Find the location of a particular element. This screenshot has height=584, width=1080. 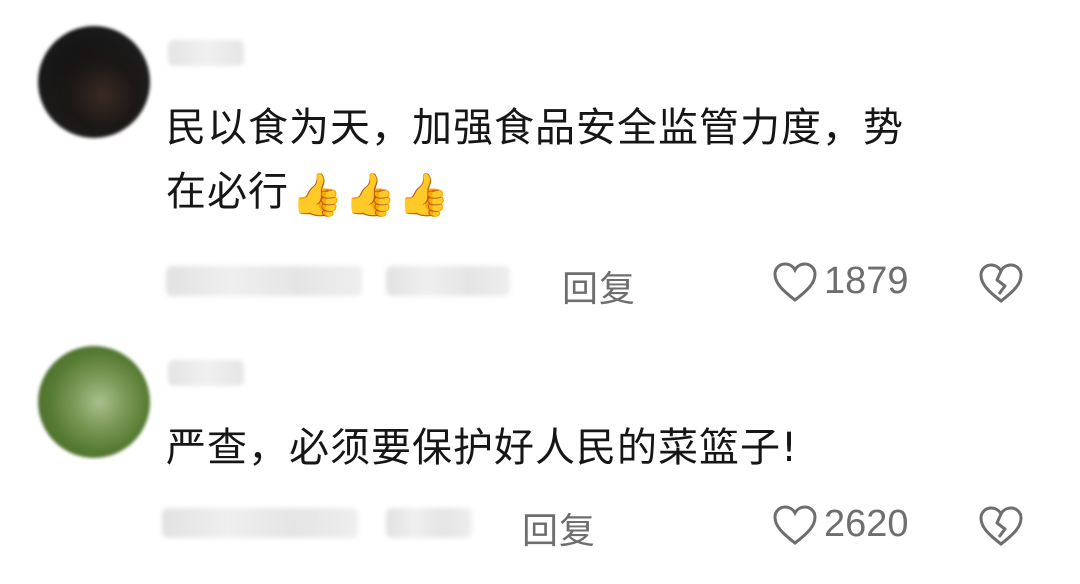

comment-text-line: 在必行👍👍👍 is located at coordinates (606, 192).